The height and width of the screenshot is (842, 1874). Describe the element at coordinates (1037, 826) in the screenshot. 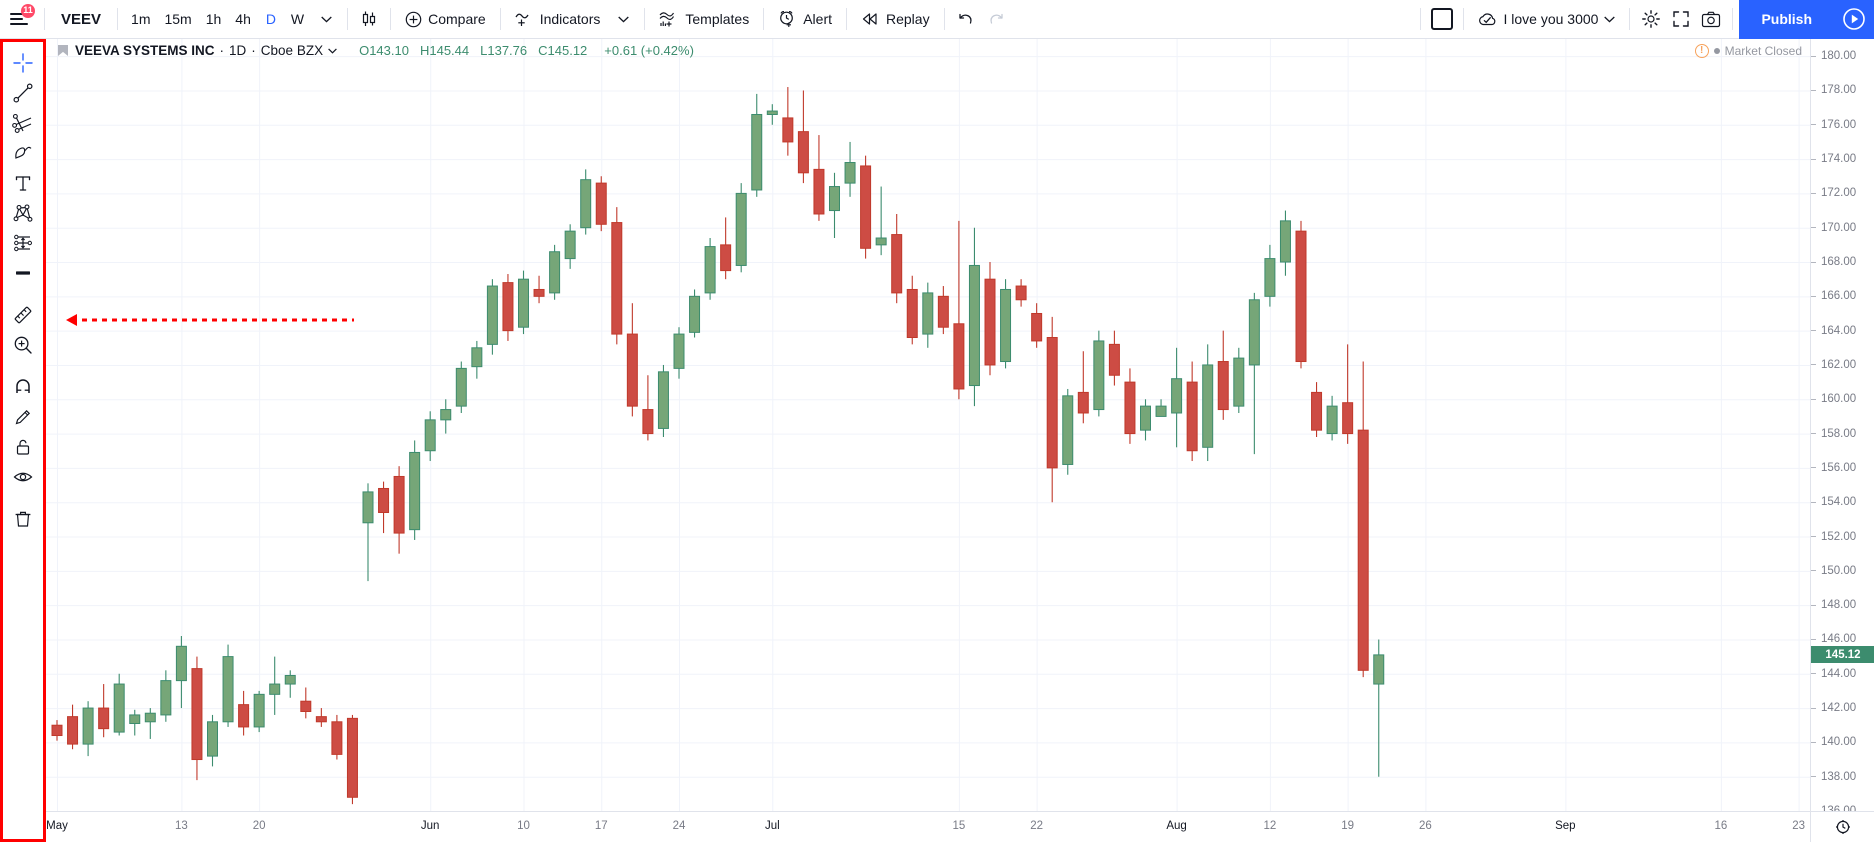

I see `time-tick: 22` at that location.